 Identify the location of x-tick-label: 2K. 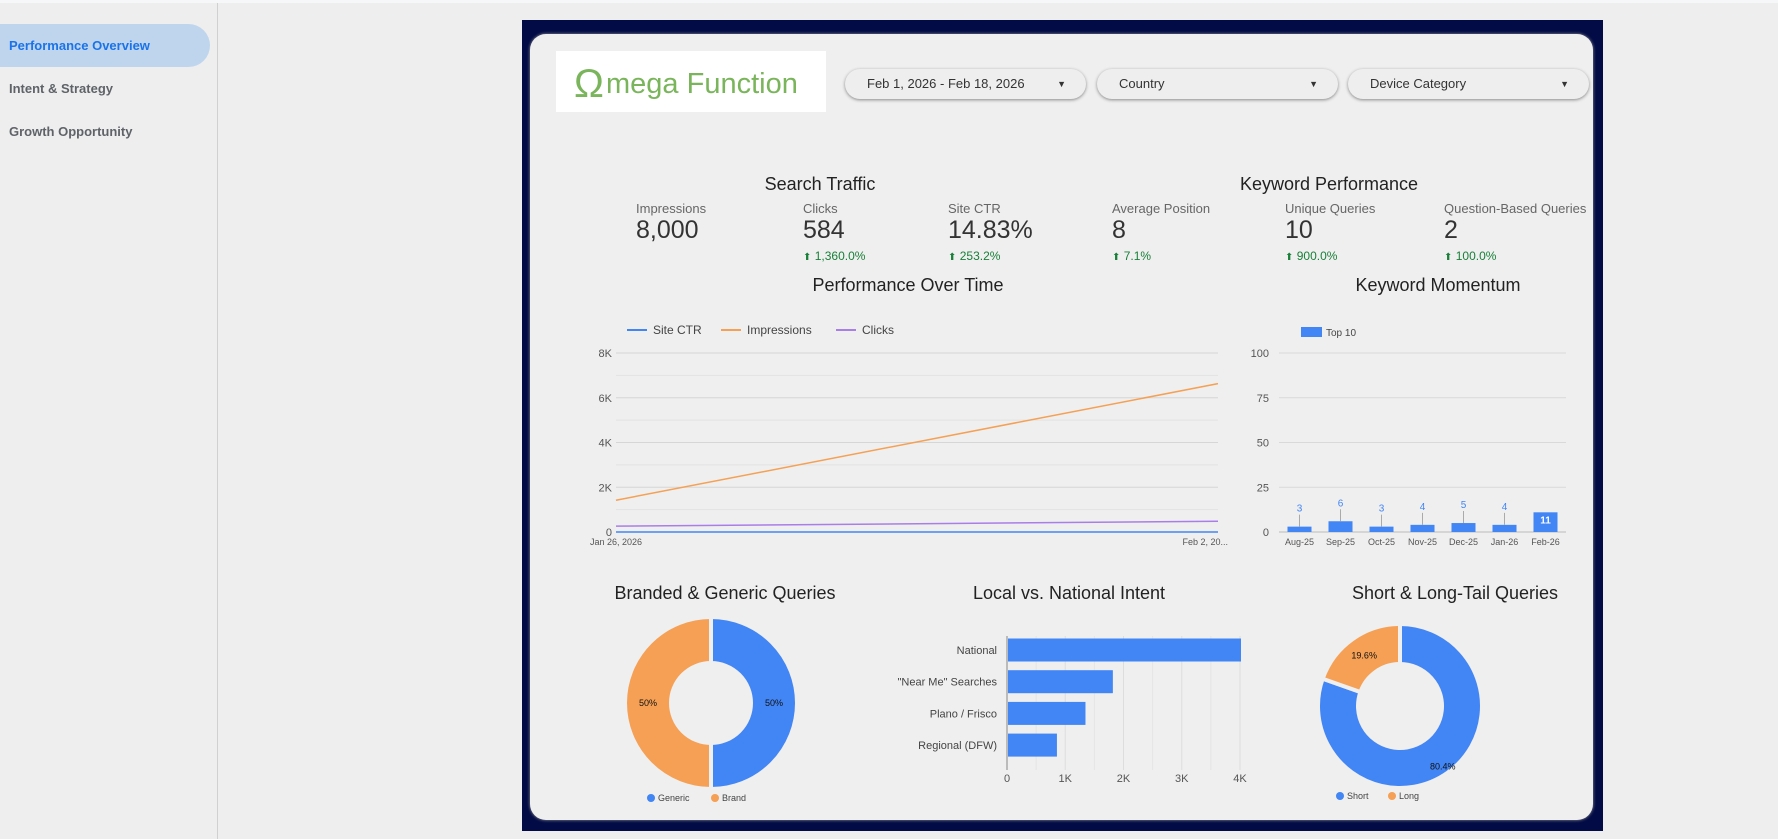
(1124, 779).